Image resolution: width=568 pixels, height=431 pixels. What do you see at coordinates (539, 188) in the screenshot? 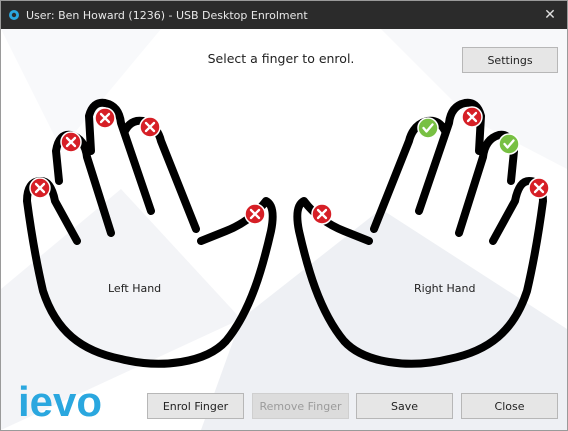
I see `finger-right-little` at bounding box center [539, 188].